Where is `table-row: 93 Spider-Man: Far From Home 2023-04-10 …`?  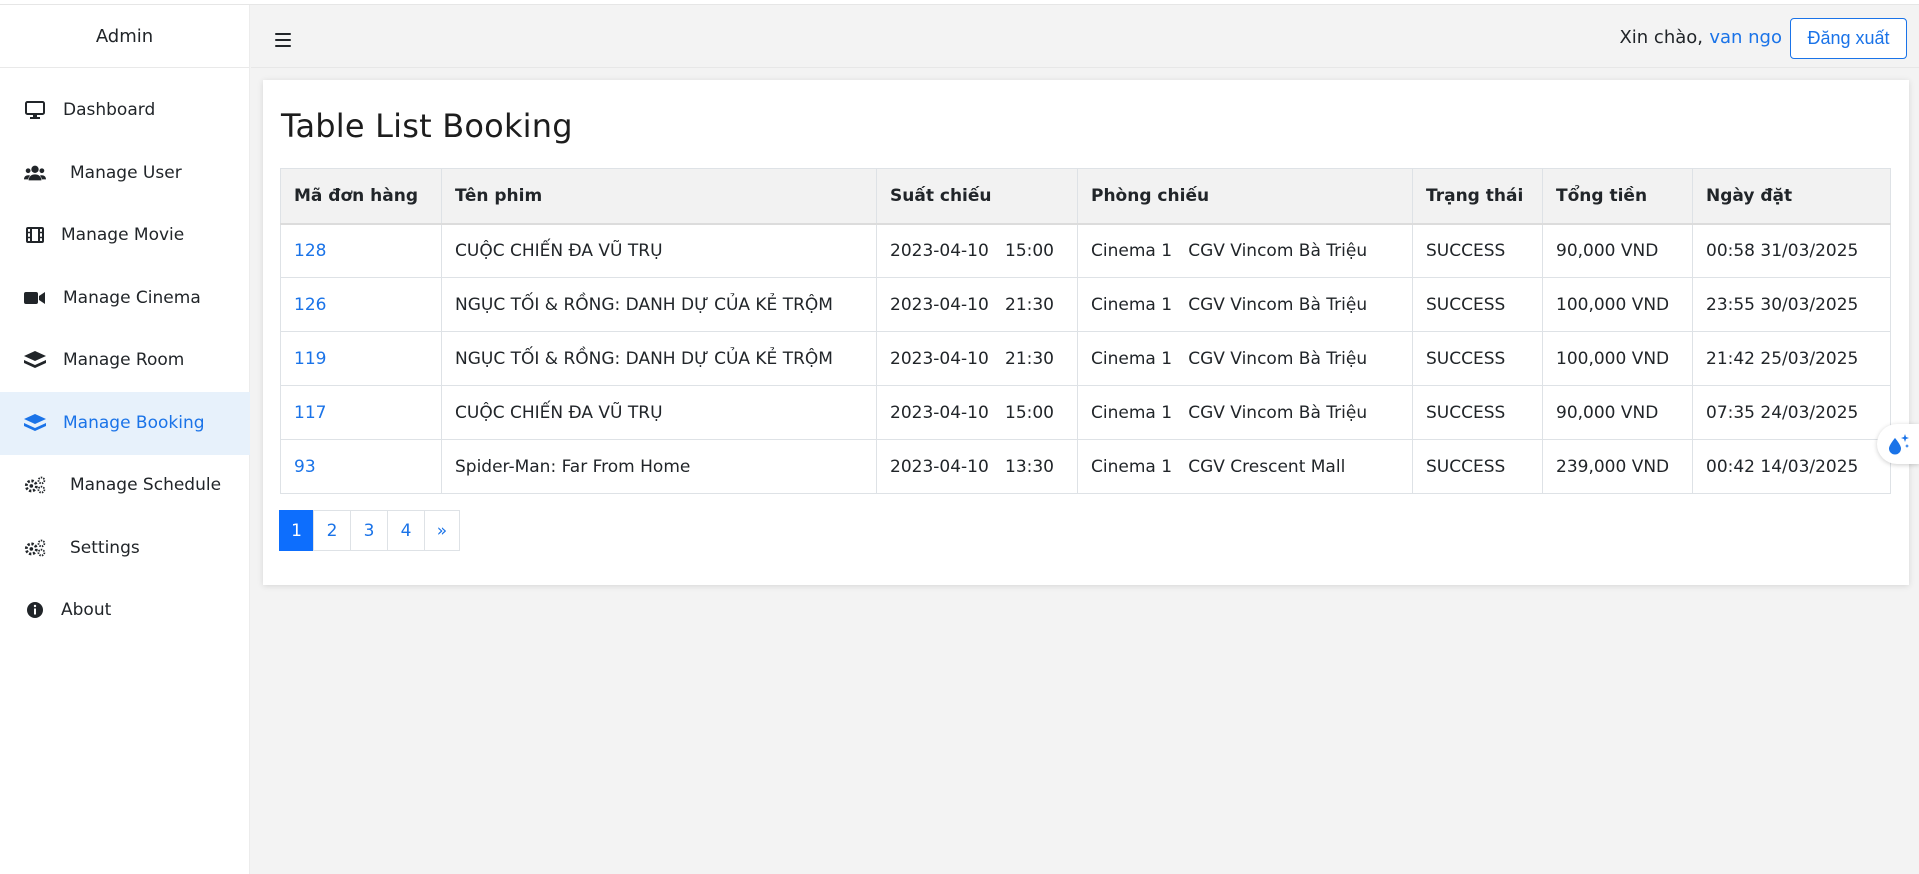
table-row: 93 Spider-Man: Far From Home 2023-04-10 … is located at coordinates (1085, 466).